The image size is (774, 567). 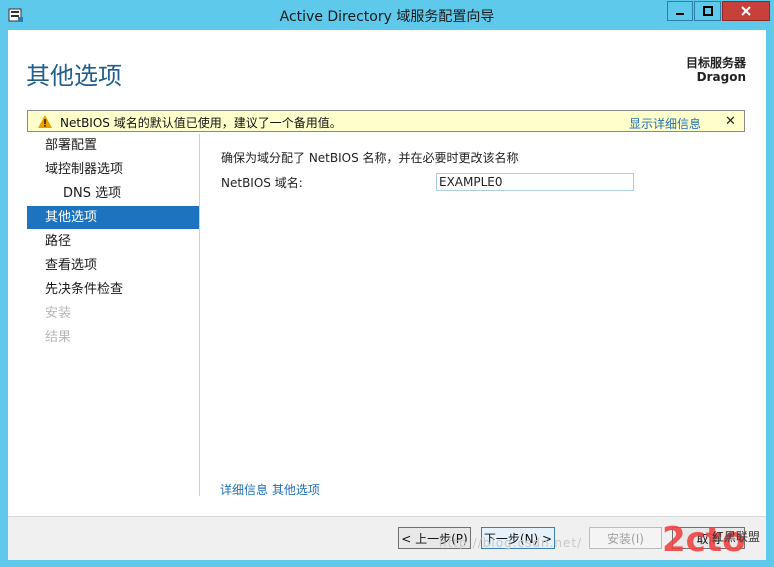 I want to click on watermark-url: http://blog.csdn.net/, so click(x=511, y=543).